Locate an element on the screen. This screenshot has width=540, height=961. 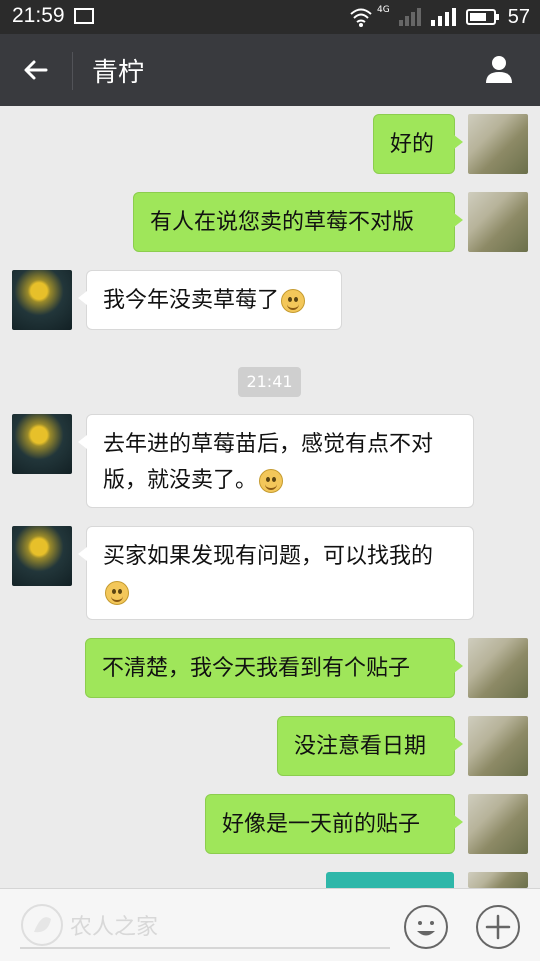
plus-icon is located at coordinates (498, 927).